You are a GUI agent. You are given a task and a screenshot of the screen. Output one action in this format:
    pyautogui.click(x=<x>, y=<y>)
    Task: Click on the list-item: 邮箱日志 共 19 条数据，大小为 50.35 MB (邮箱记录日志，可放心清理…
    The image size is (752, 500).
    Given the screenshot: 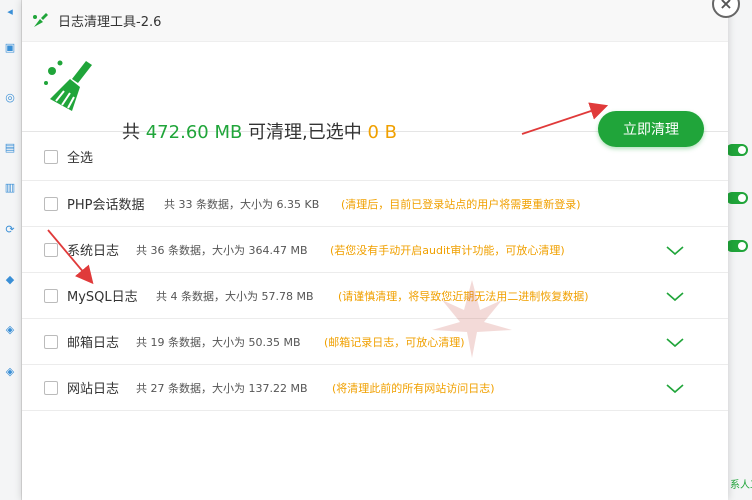 What is the action you would take?
    pyautogui.click(x=375, y=342)
    